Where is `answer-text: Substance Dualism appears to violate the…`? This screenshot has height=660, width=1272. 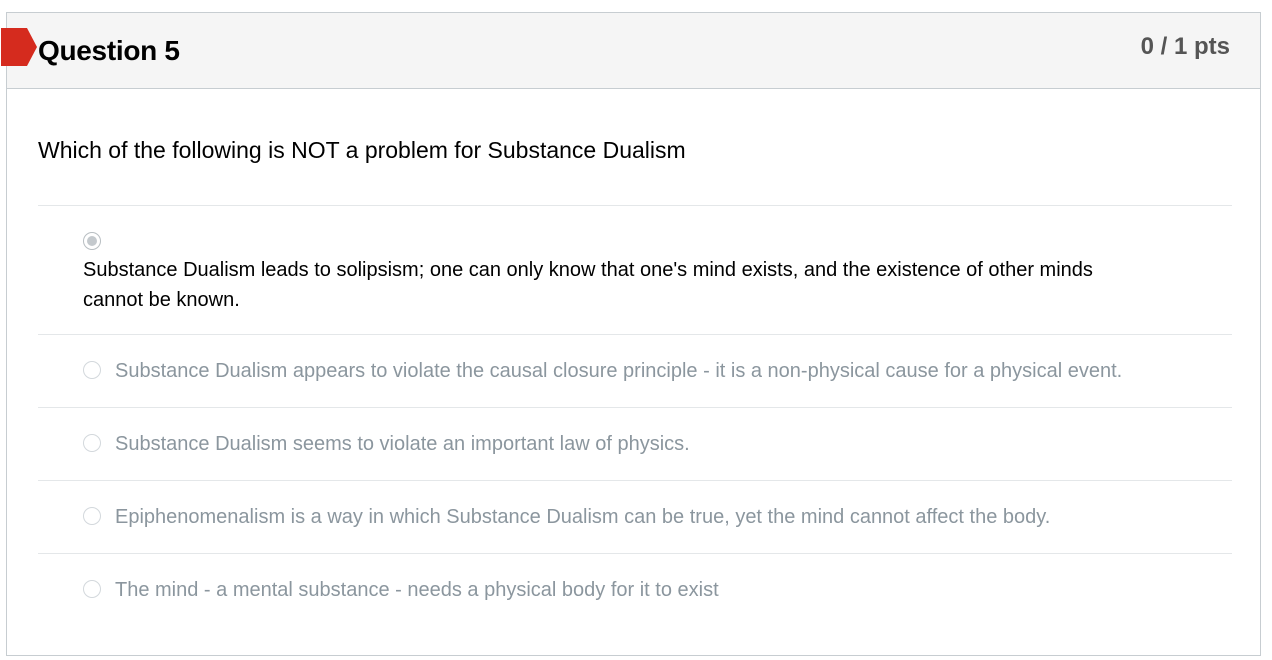 answer-text: Substance Dualism appears to violate the… is located at coordinates (619, 371).